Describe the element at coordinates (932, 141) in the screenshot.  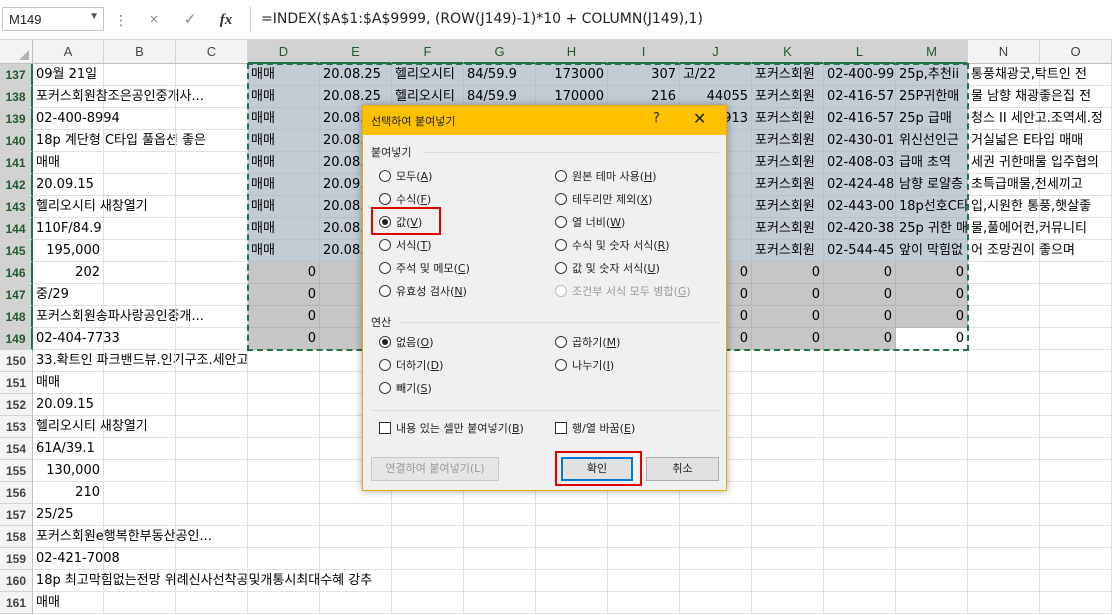
I see `cell: 위신선인근` at that location.